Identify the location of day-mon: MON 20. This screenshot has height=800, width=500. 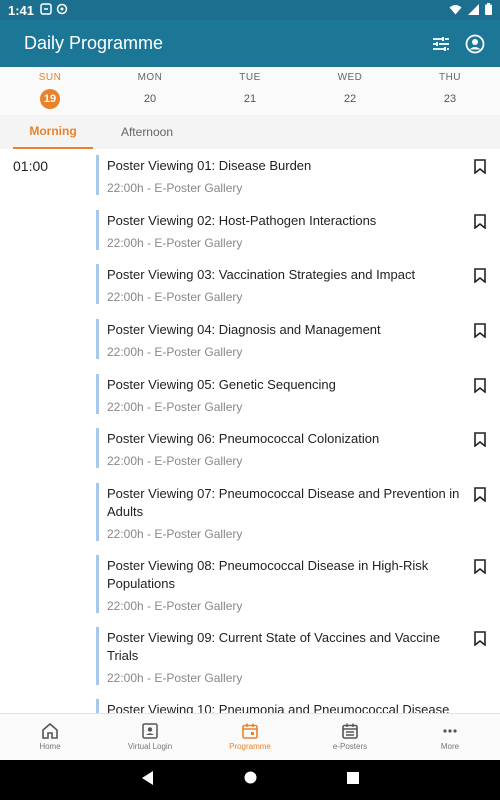
(150, 91).